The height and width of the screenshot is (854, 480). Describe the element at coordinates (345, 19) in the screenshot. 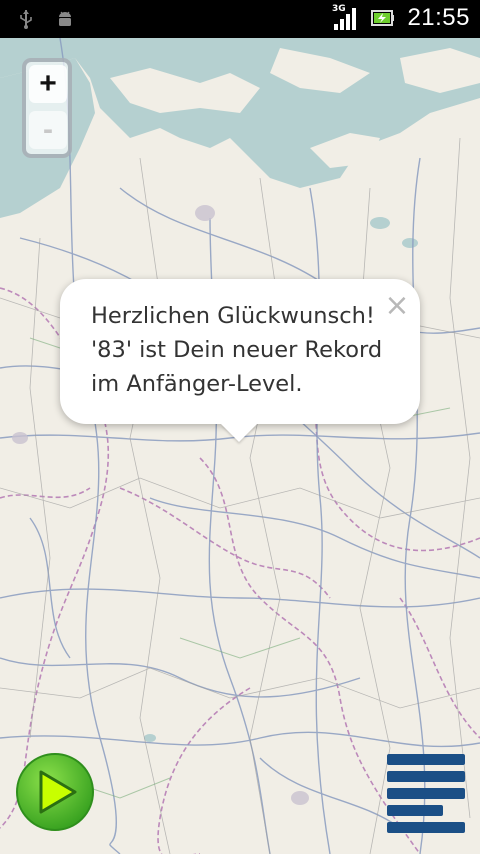

I see `signal-icon` at that location.